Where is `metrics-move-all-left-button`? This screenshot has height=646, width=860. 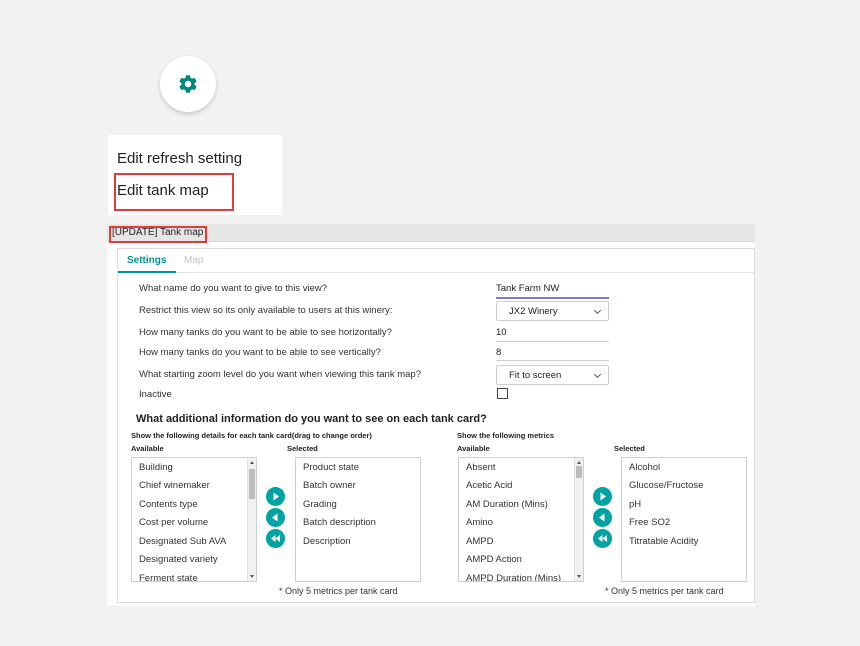 metrics-move-all-left-button is located at coordinates (602, 538).